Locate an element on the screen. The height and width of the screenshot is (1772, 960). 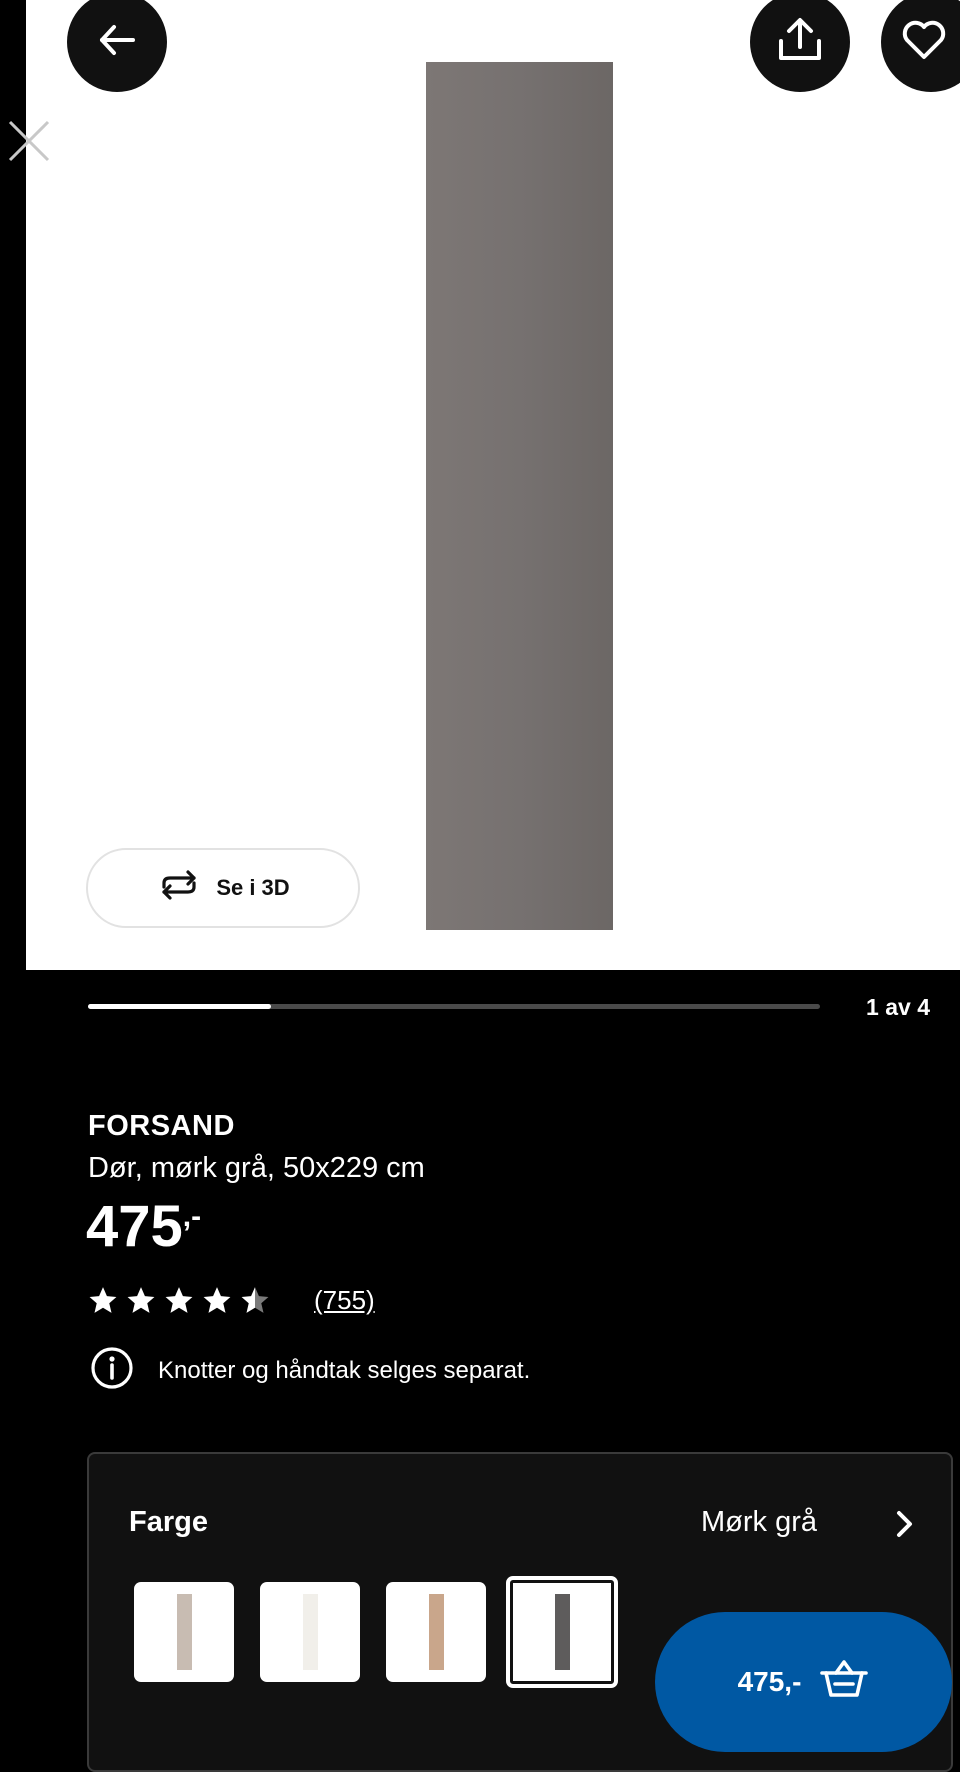
rating-stars is located at coordinates (179, 1302).